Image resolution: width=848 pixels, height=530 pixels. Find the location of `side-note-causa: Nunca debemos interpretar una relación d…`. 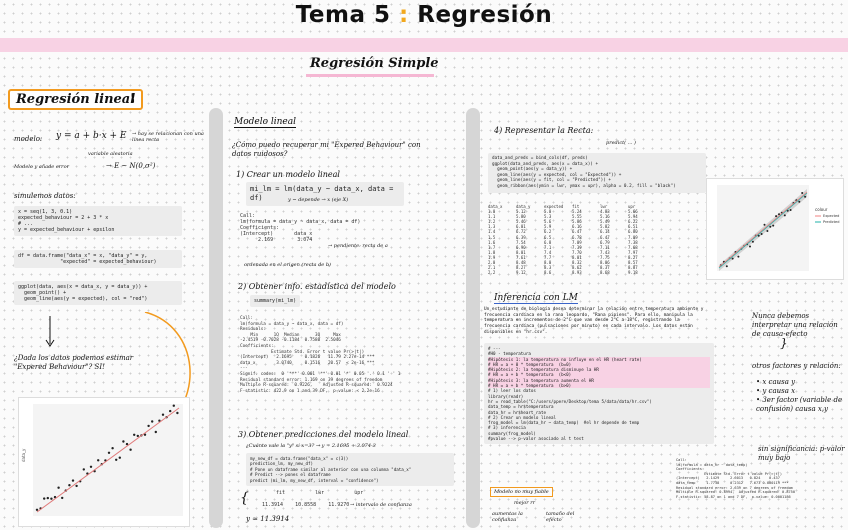

side-note-causa: Nunca debemos interpretar una relación d… is located at coordinates (795, 325).